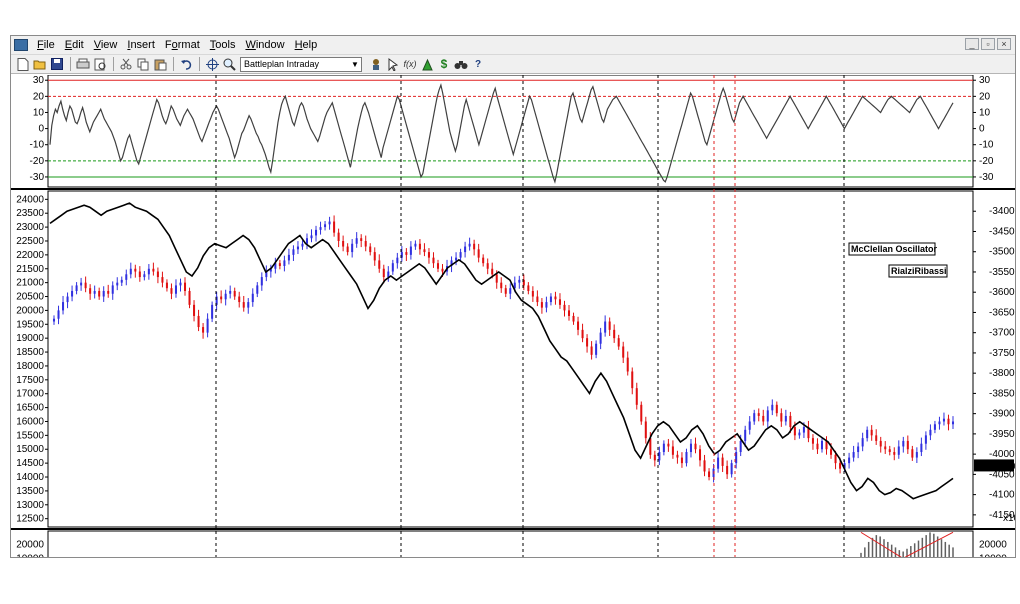 This screenshot has height=604, width=1020. I want to click on price-tick-label: 20500, so click(30, 297).